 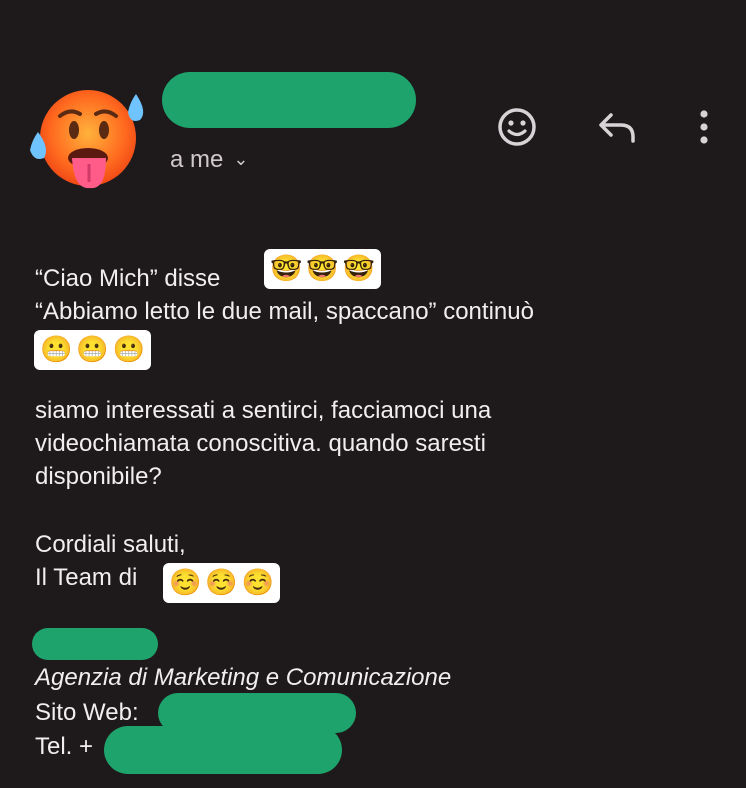 I want to click on sender-avatar, so click(x=86, y=140).